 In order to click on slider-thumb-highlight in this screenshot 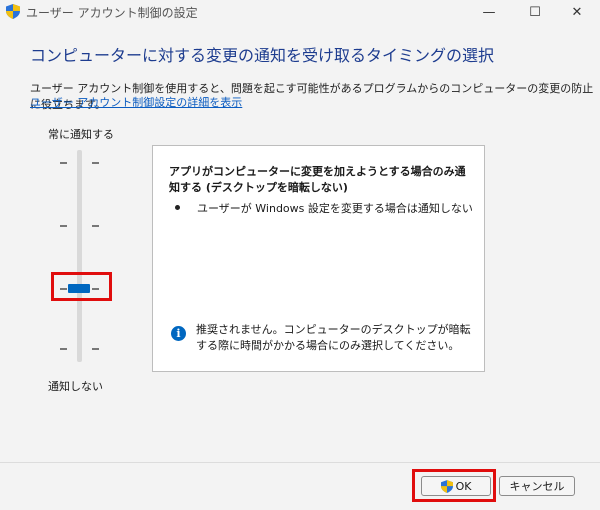, I will do `click(81, 286)`.